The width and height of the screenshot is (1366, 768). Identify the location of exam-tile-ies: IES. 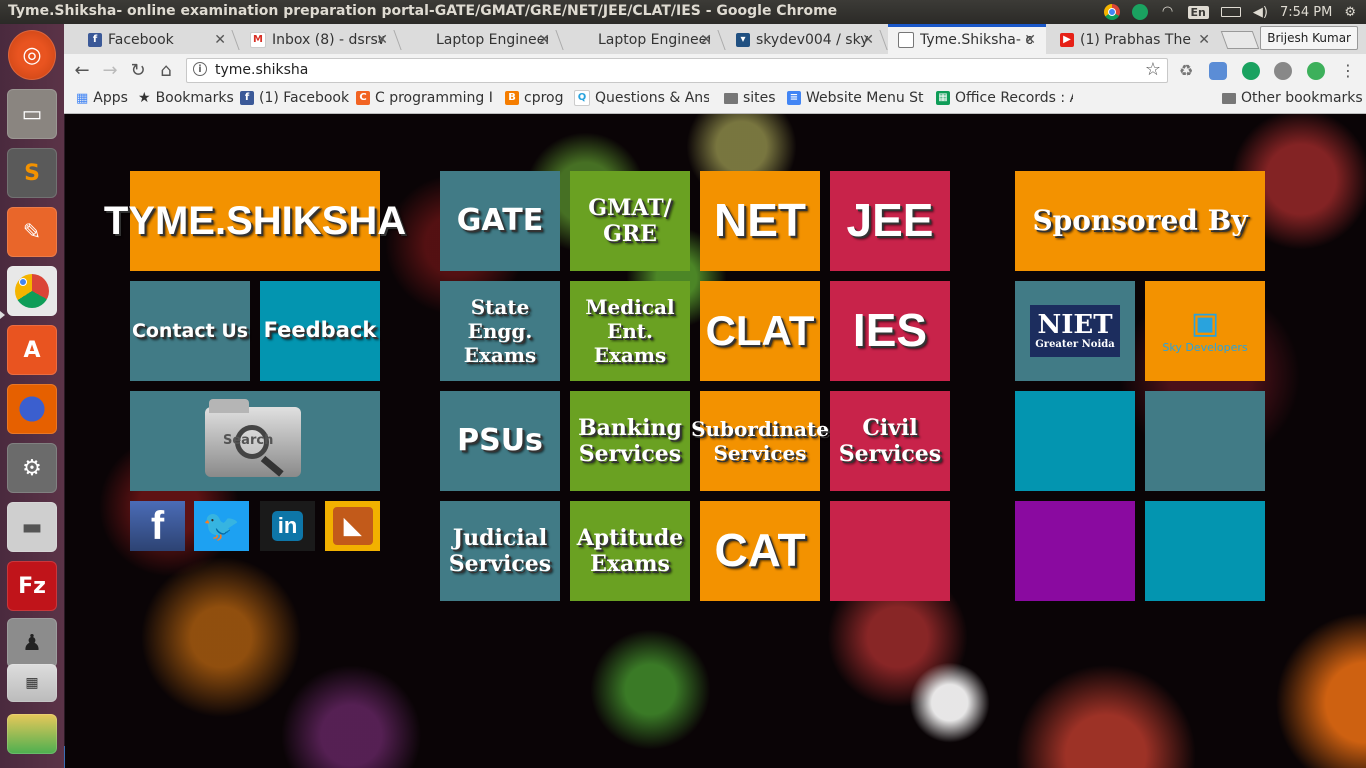
(890, 331).